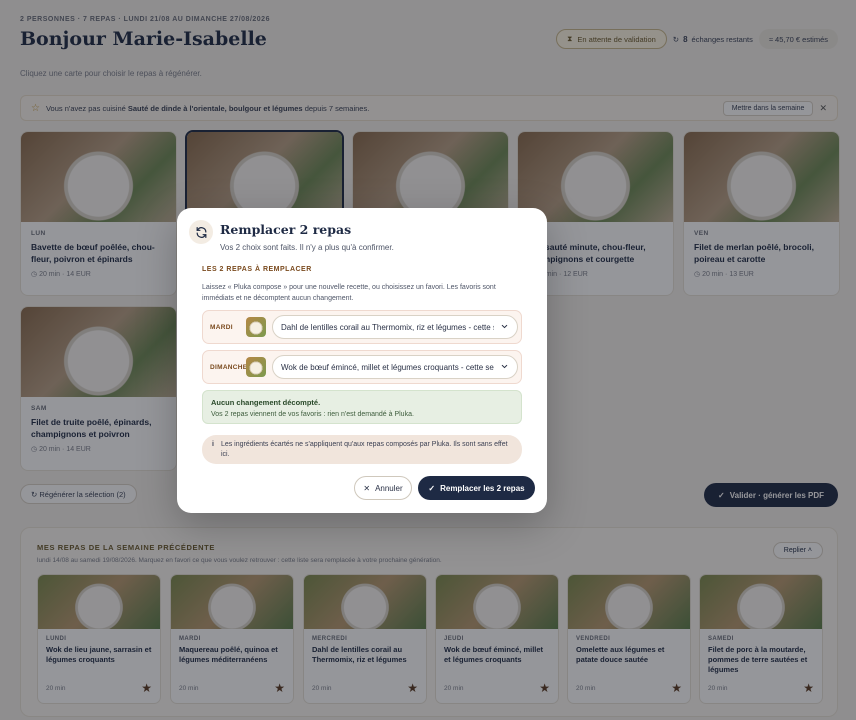 The image size is (856, 720). What do you see at coordinates (229, 367) in the screenshot?
I see `day-label: DIMANCHE` at bounding box center [229, 367].